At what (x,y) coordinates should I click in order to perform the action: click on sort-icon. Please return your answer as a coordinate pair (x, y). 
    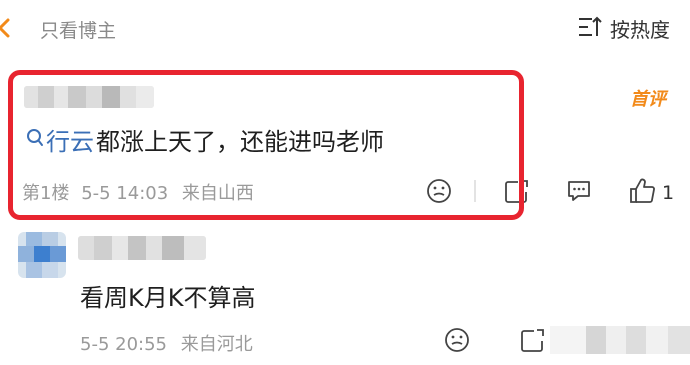
    Looking at the image, I should click on (591, 29).